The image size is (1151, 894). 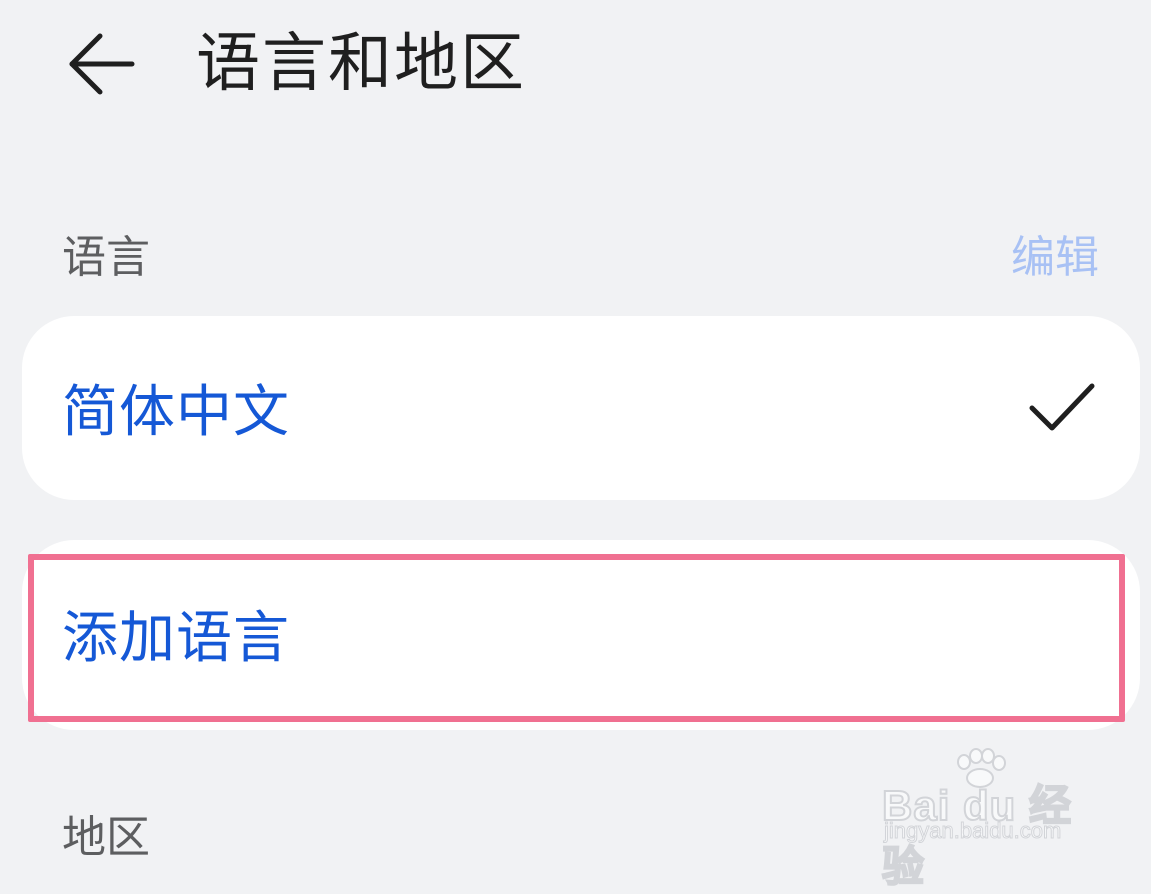 I want to click on arrow-left-icon, so click(x=102, y=64).